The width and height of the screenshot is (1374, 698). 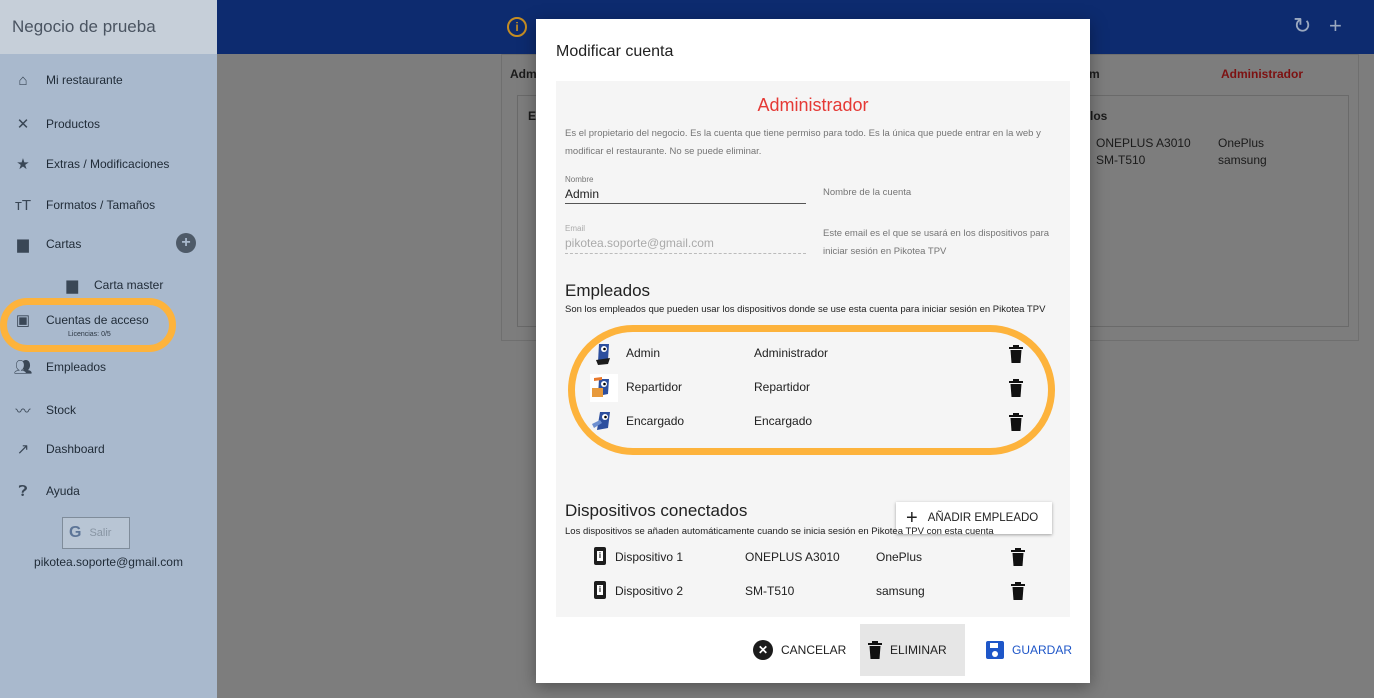 I want to click on cancel-label: CANCELAR, so click(x=814, y=650).